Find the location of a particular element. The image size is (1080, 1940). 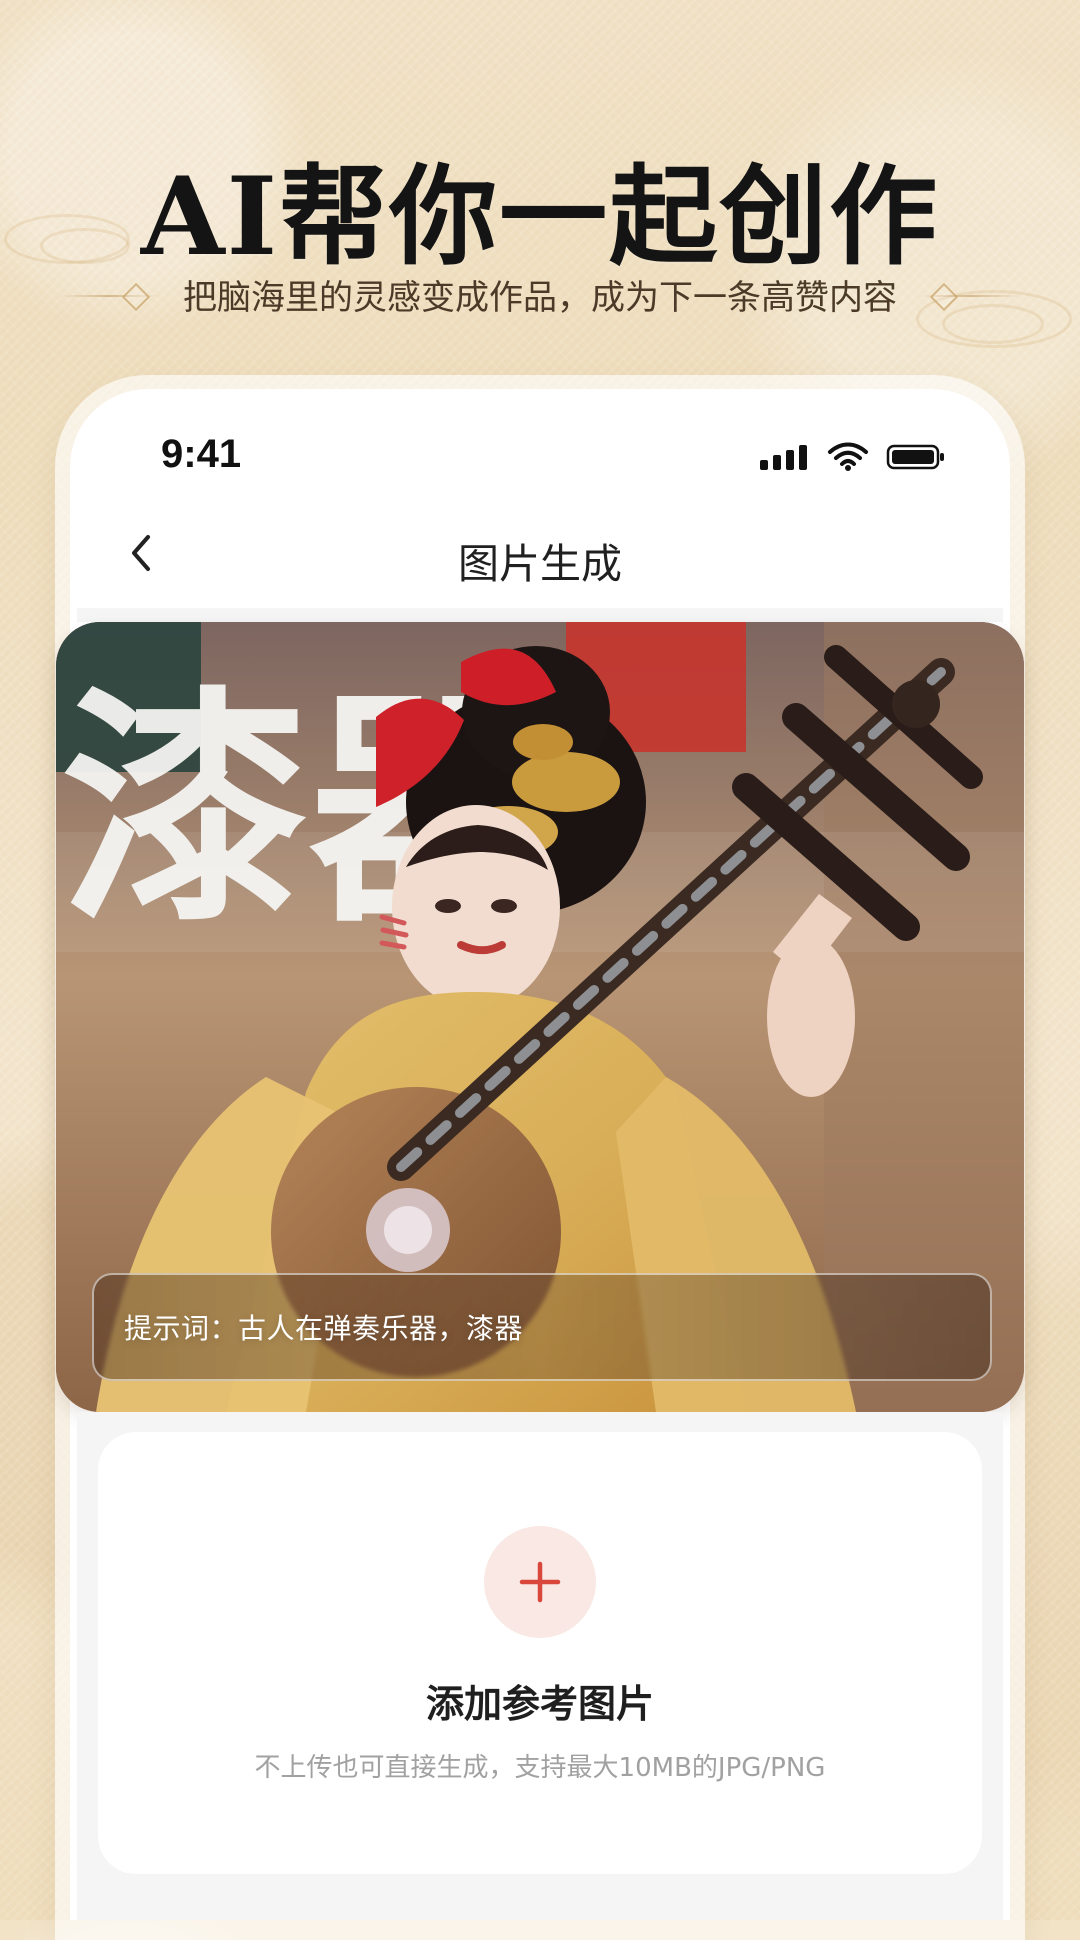

status-time: 9:41 is located at coordinates (201, 454).